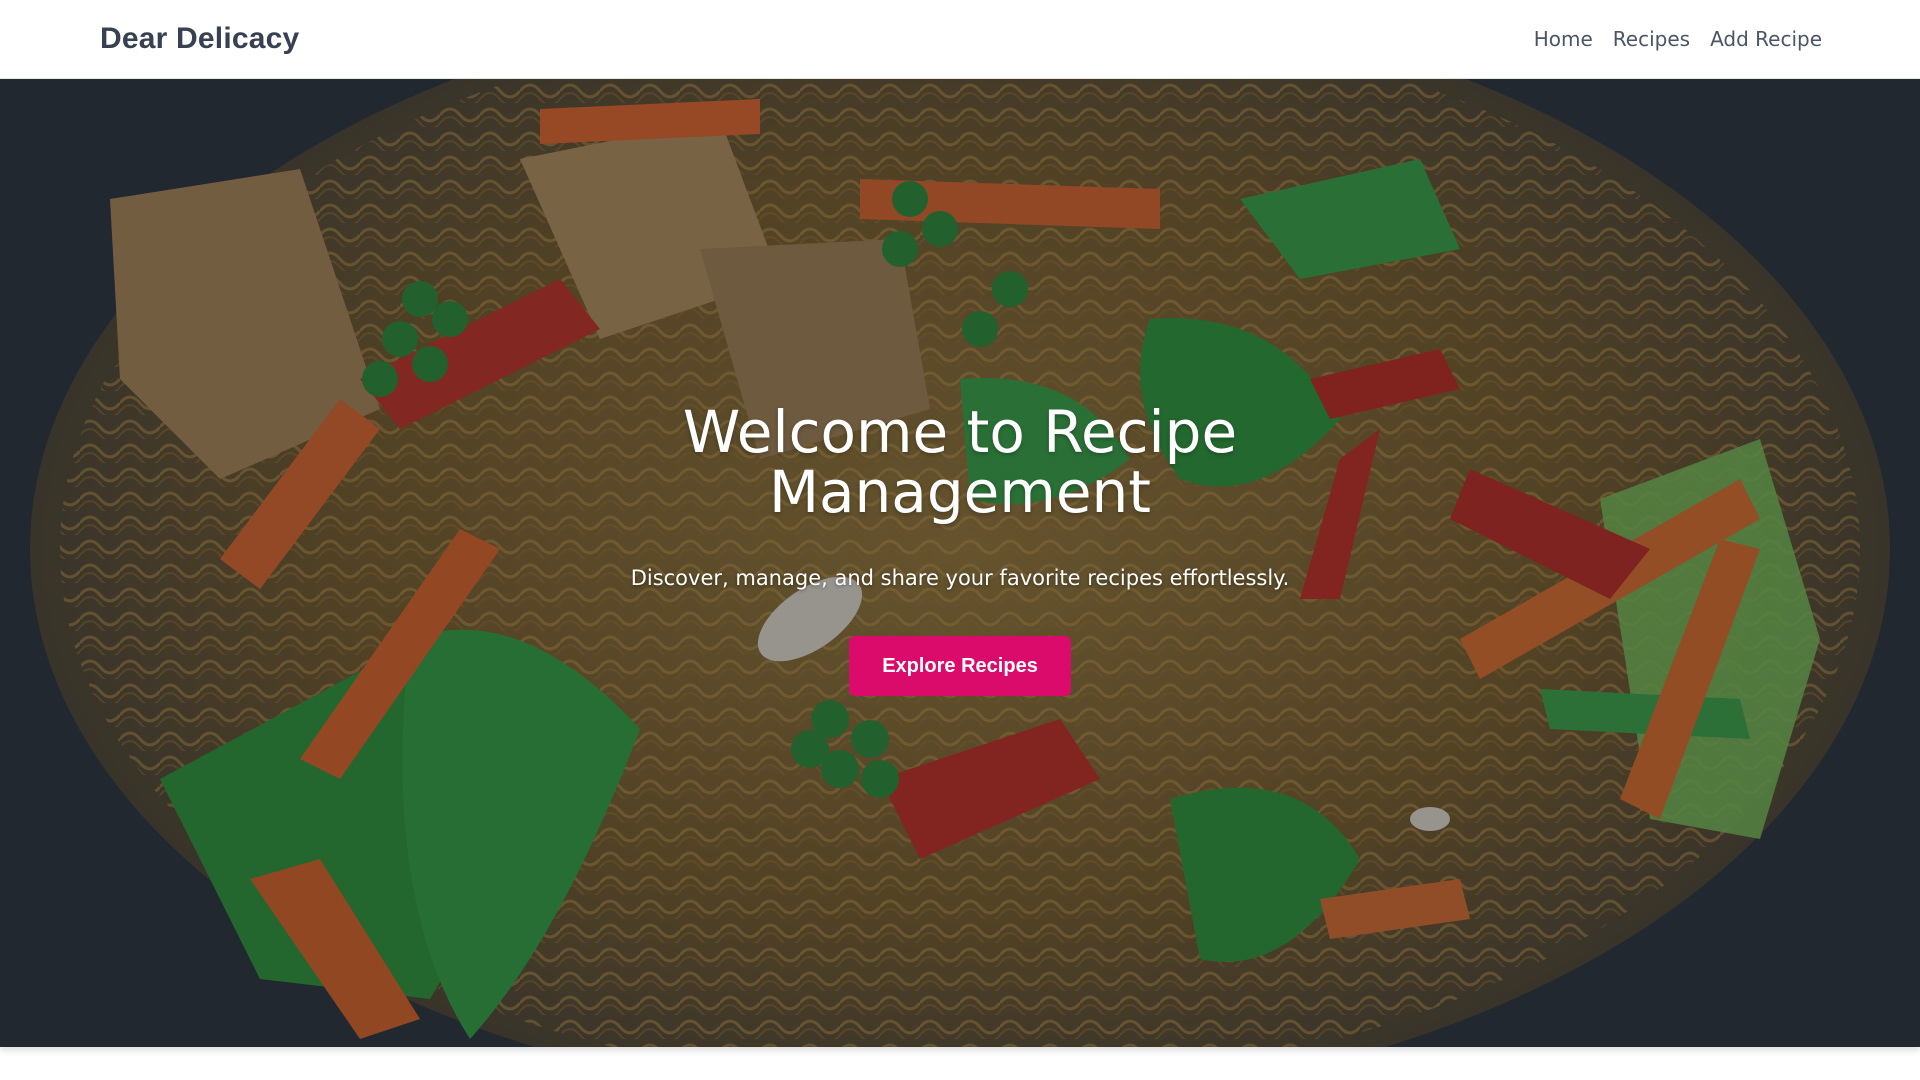 This screenshot has height=1080, width=1920. Describe the element at coordinates (960, 666) in the screenshot. I see `explore-recipes-button: Explore Recipes` at that location.